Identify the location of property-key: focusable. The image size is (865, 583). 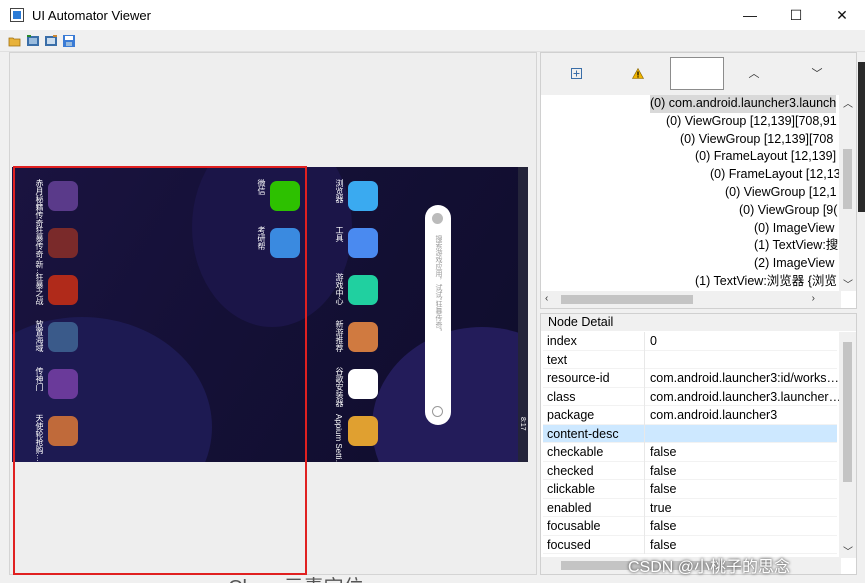
(596, 526).